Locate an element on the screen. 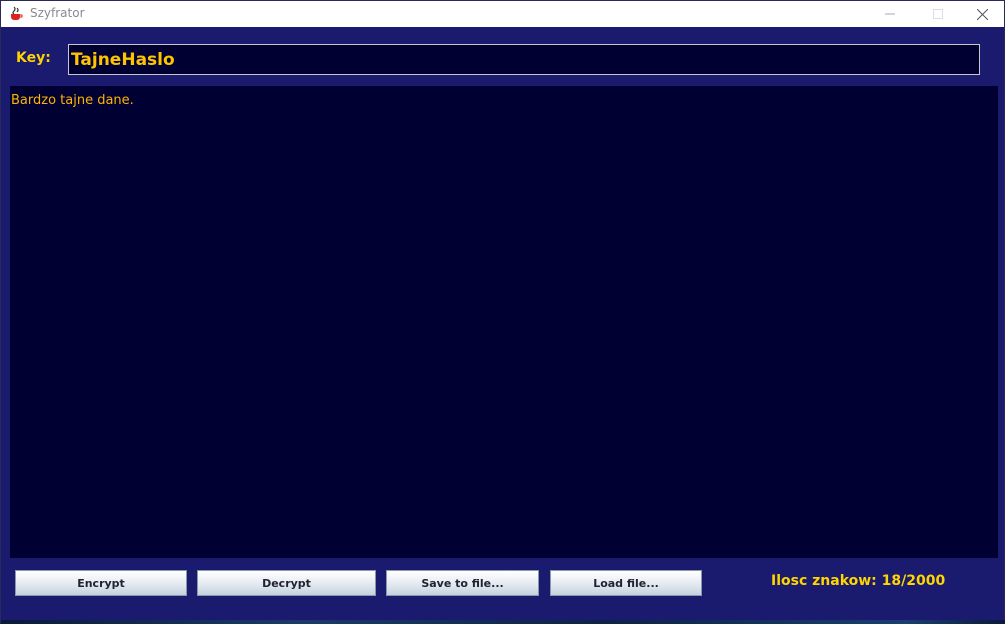 Image resolution: width=1005 pixels, height=624 pixels. title-bar: Szyfrator is located at coordinates (502, 14).